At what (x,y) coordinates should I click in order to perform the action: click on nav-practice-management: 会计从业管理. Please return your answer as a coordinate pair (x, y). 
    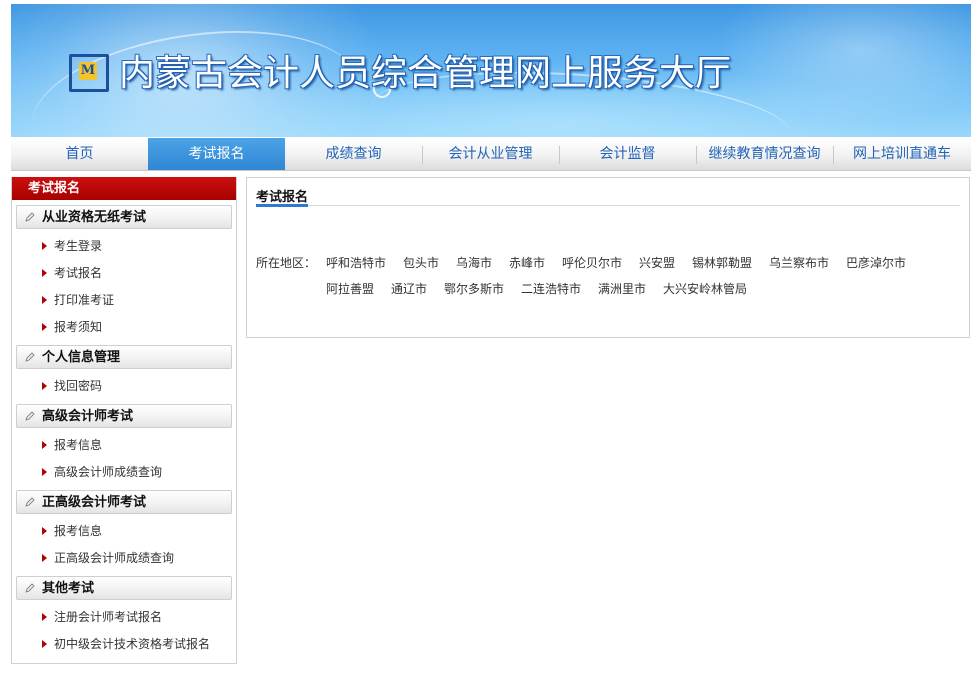
    Looking at the image, I should click on (490, 154).